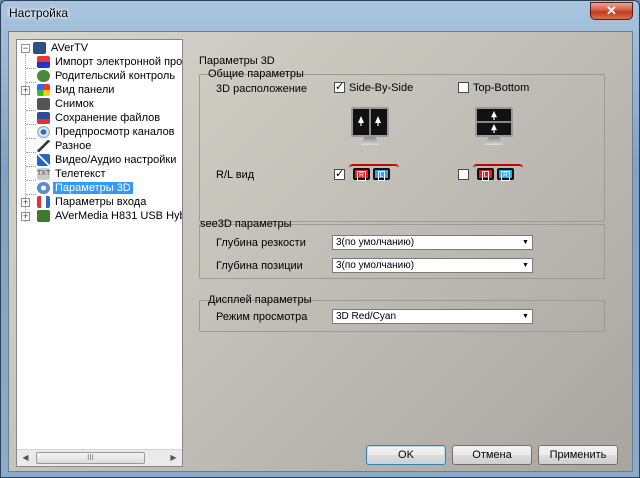  What do you see at coordinates (43, 202) in the screenshot?
I see `input-icon` at bounding box center [43, 202].